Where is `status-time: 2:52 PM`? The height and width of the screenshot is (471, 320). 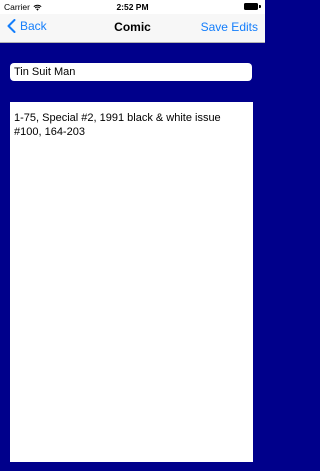 status-time: 2:52 PM is located at coordinates (132, 7).